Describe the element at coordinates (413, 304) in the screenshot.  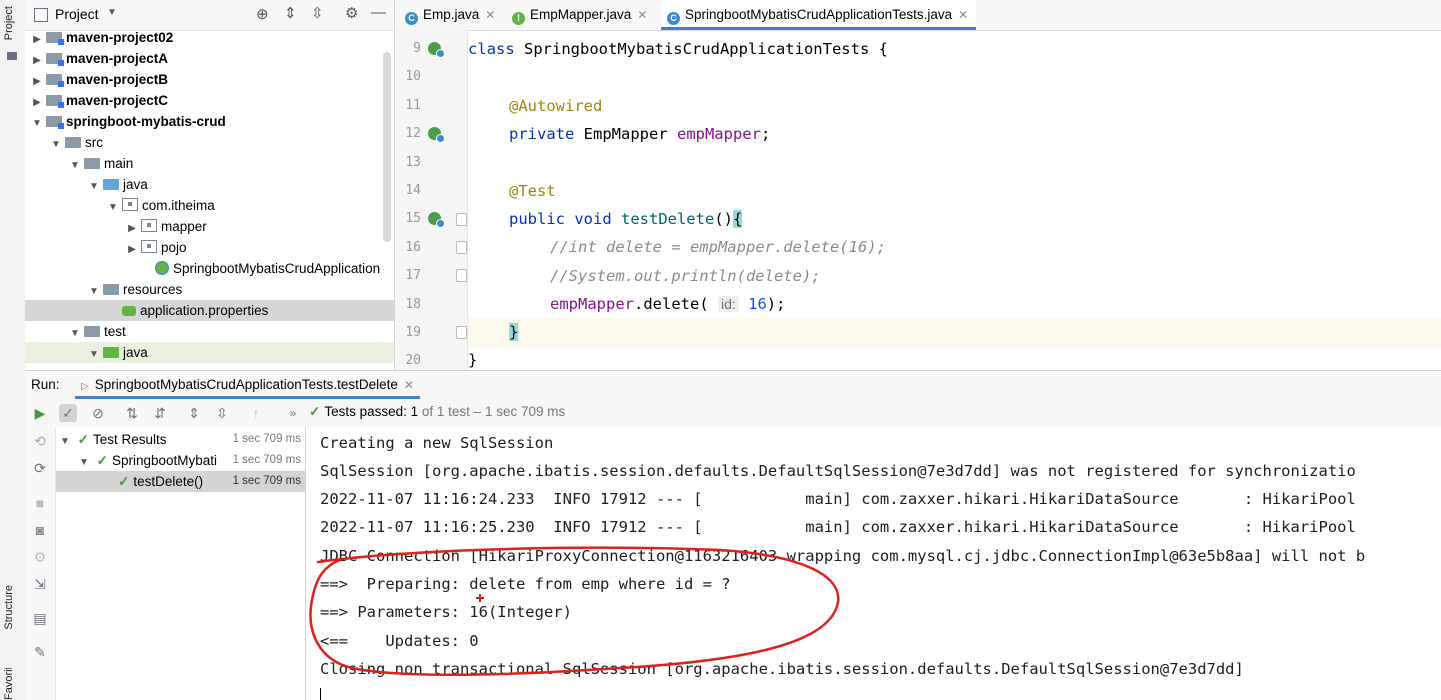
I see `line-number: 18` at that location.